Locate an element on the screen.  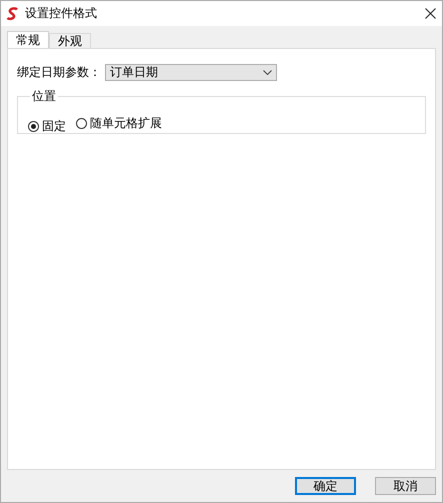
field-label: 绑定日期参数： is located at coordinates (59, 72).